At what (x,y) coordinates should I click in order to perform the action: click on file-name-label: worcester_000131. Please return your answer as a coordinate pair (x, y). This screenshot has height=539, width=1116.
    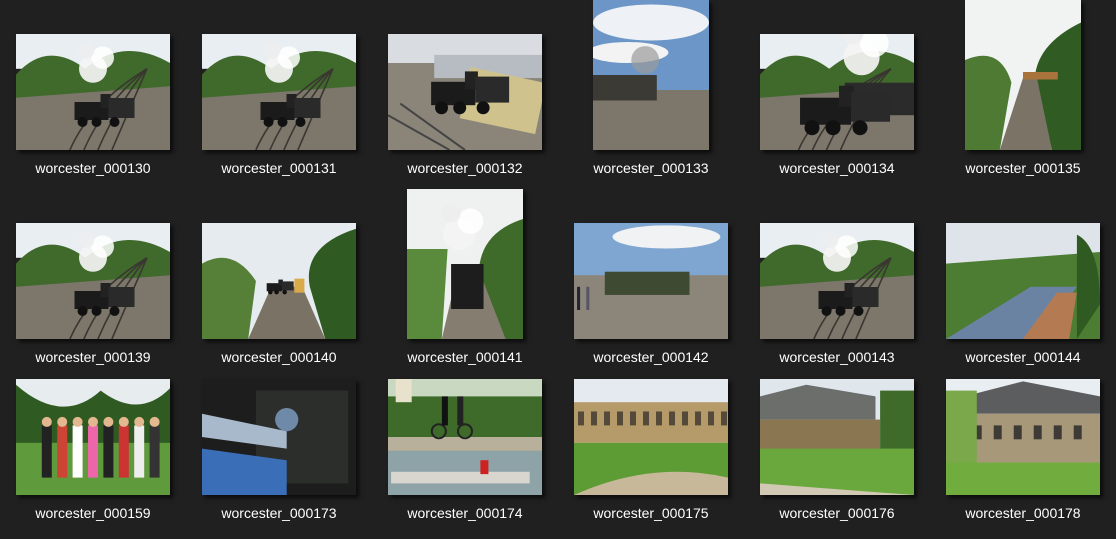
    Looking at the image, I should click on (279, 168).